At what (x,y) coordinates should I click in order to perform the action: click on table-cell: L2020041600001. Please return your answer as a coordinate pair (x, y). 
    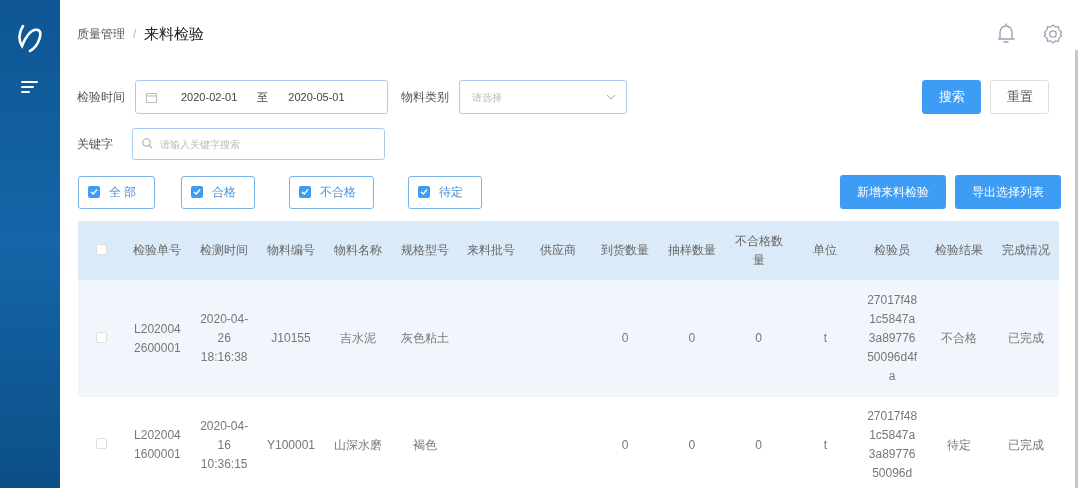
    Looking at the image, I should click on (157, 444).